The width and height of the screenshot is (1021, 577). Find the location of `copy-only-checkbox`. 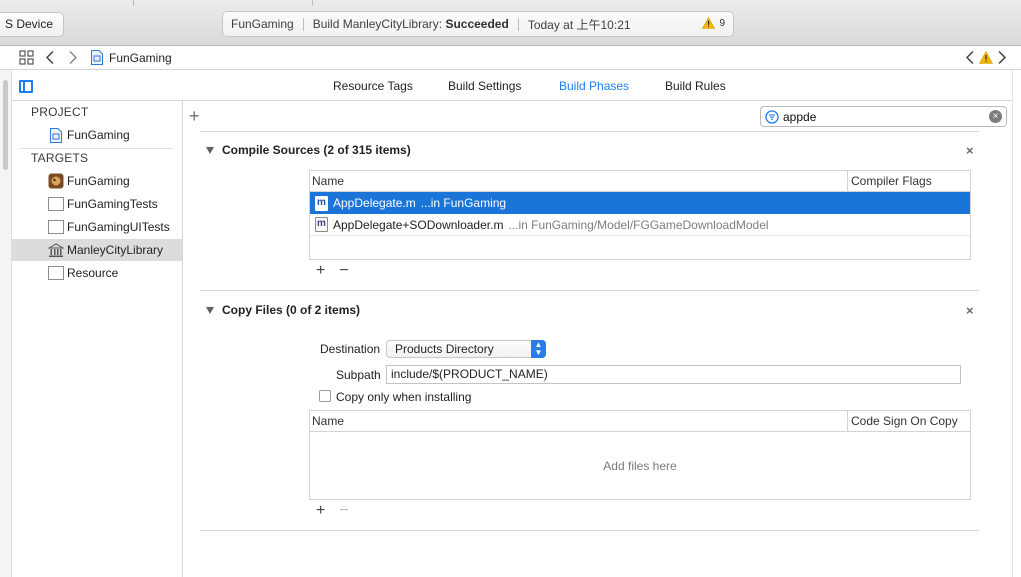

copy-only-checkbox is located at coordinates (325, 396).